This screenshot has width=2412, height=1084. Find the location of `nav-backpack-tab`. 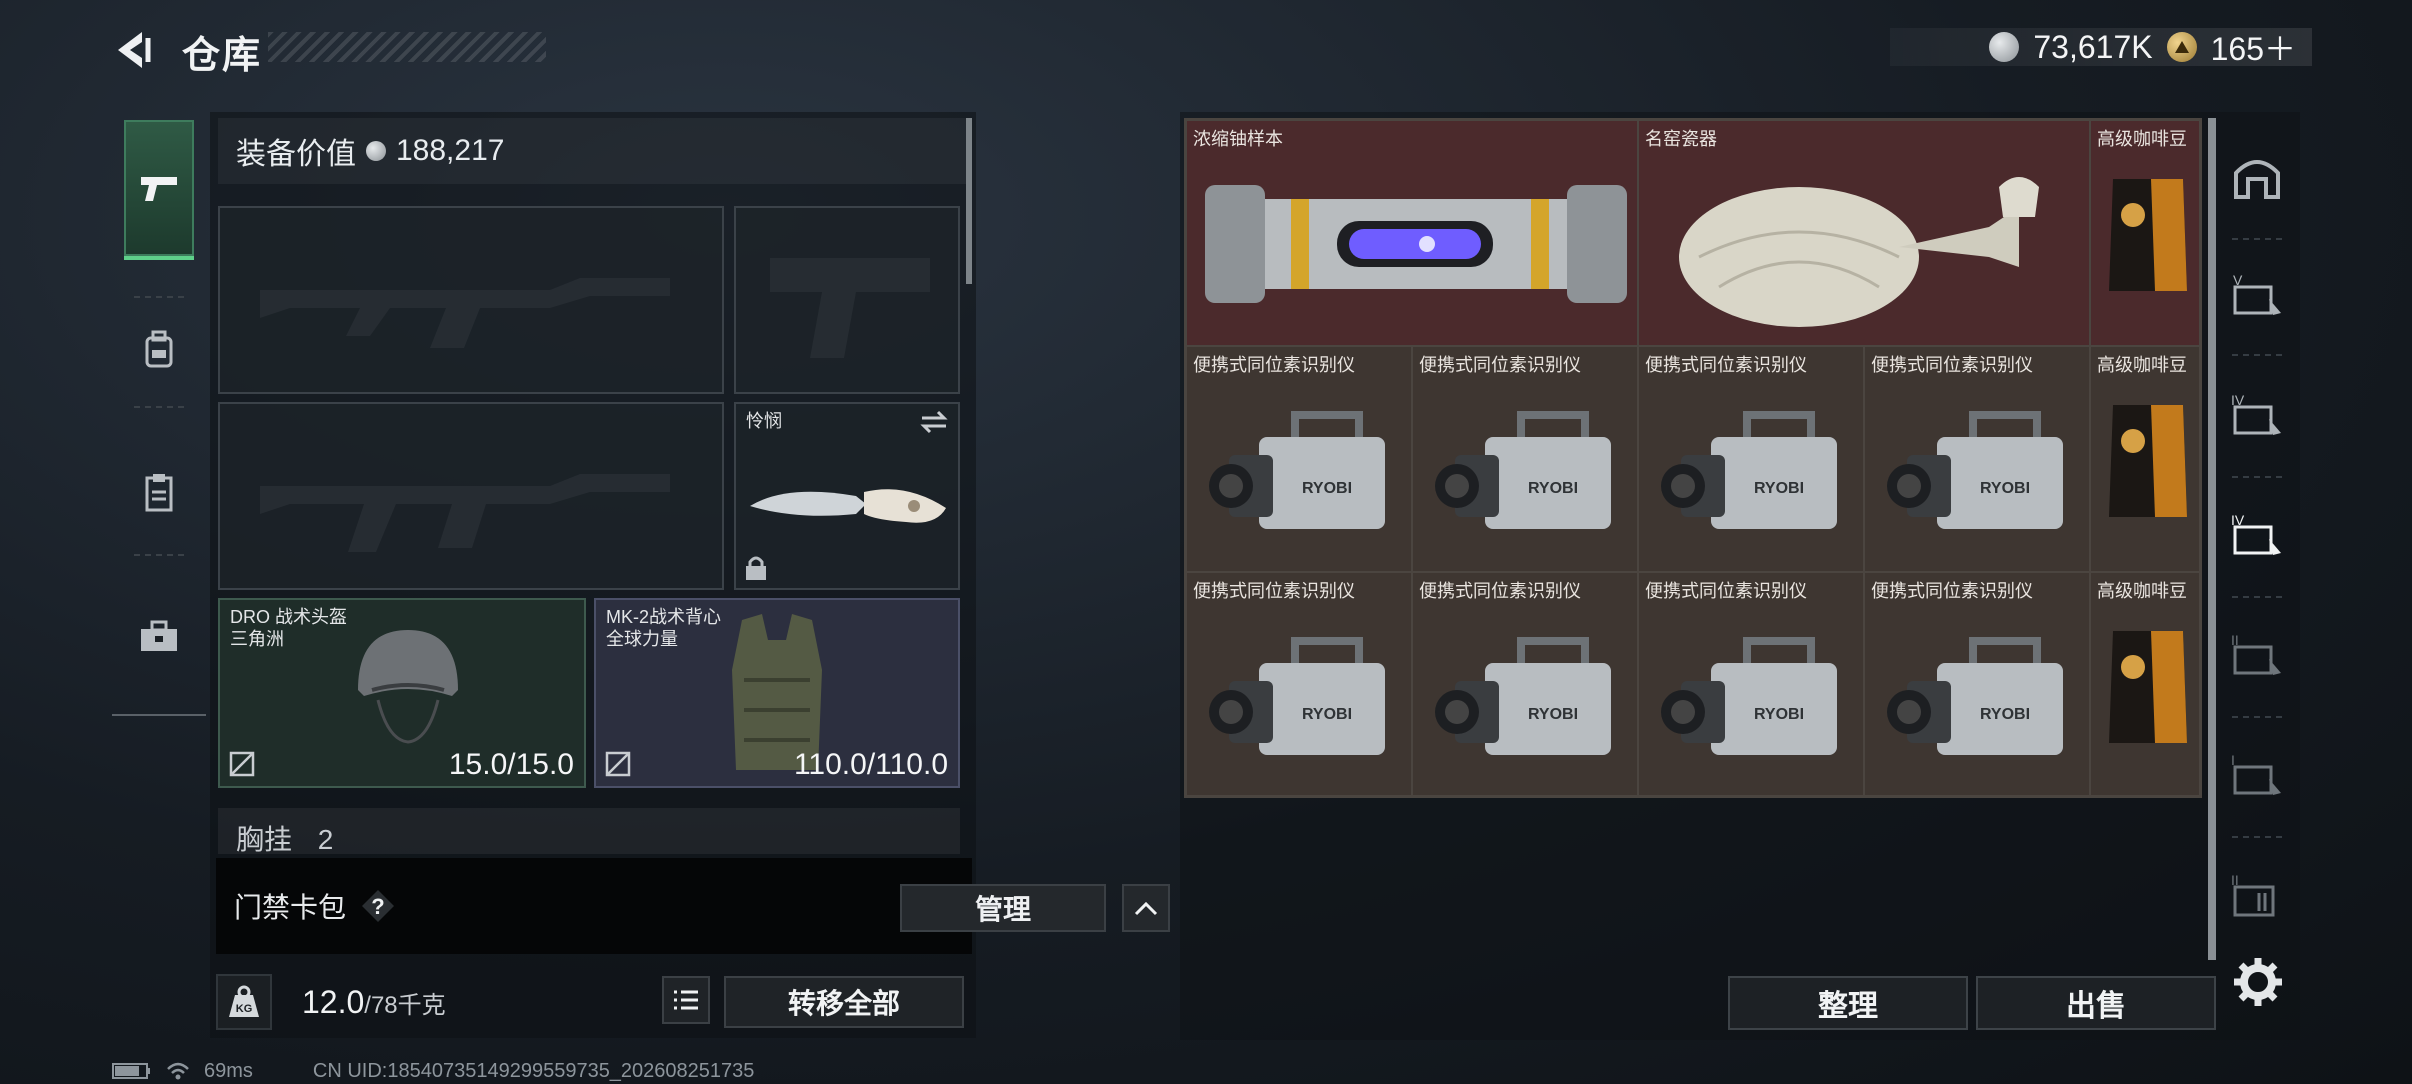

nav-backpack-tab is located at coordinates (159, 350).